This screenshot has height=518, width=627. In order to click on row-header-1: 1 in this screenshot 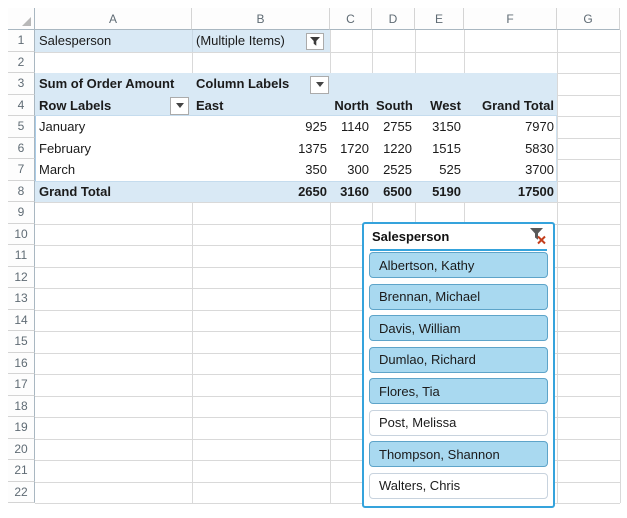, I will do `click(21, 41)`.